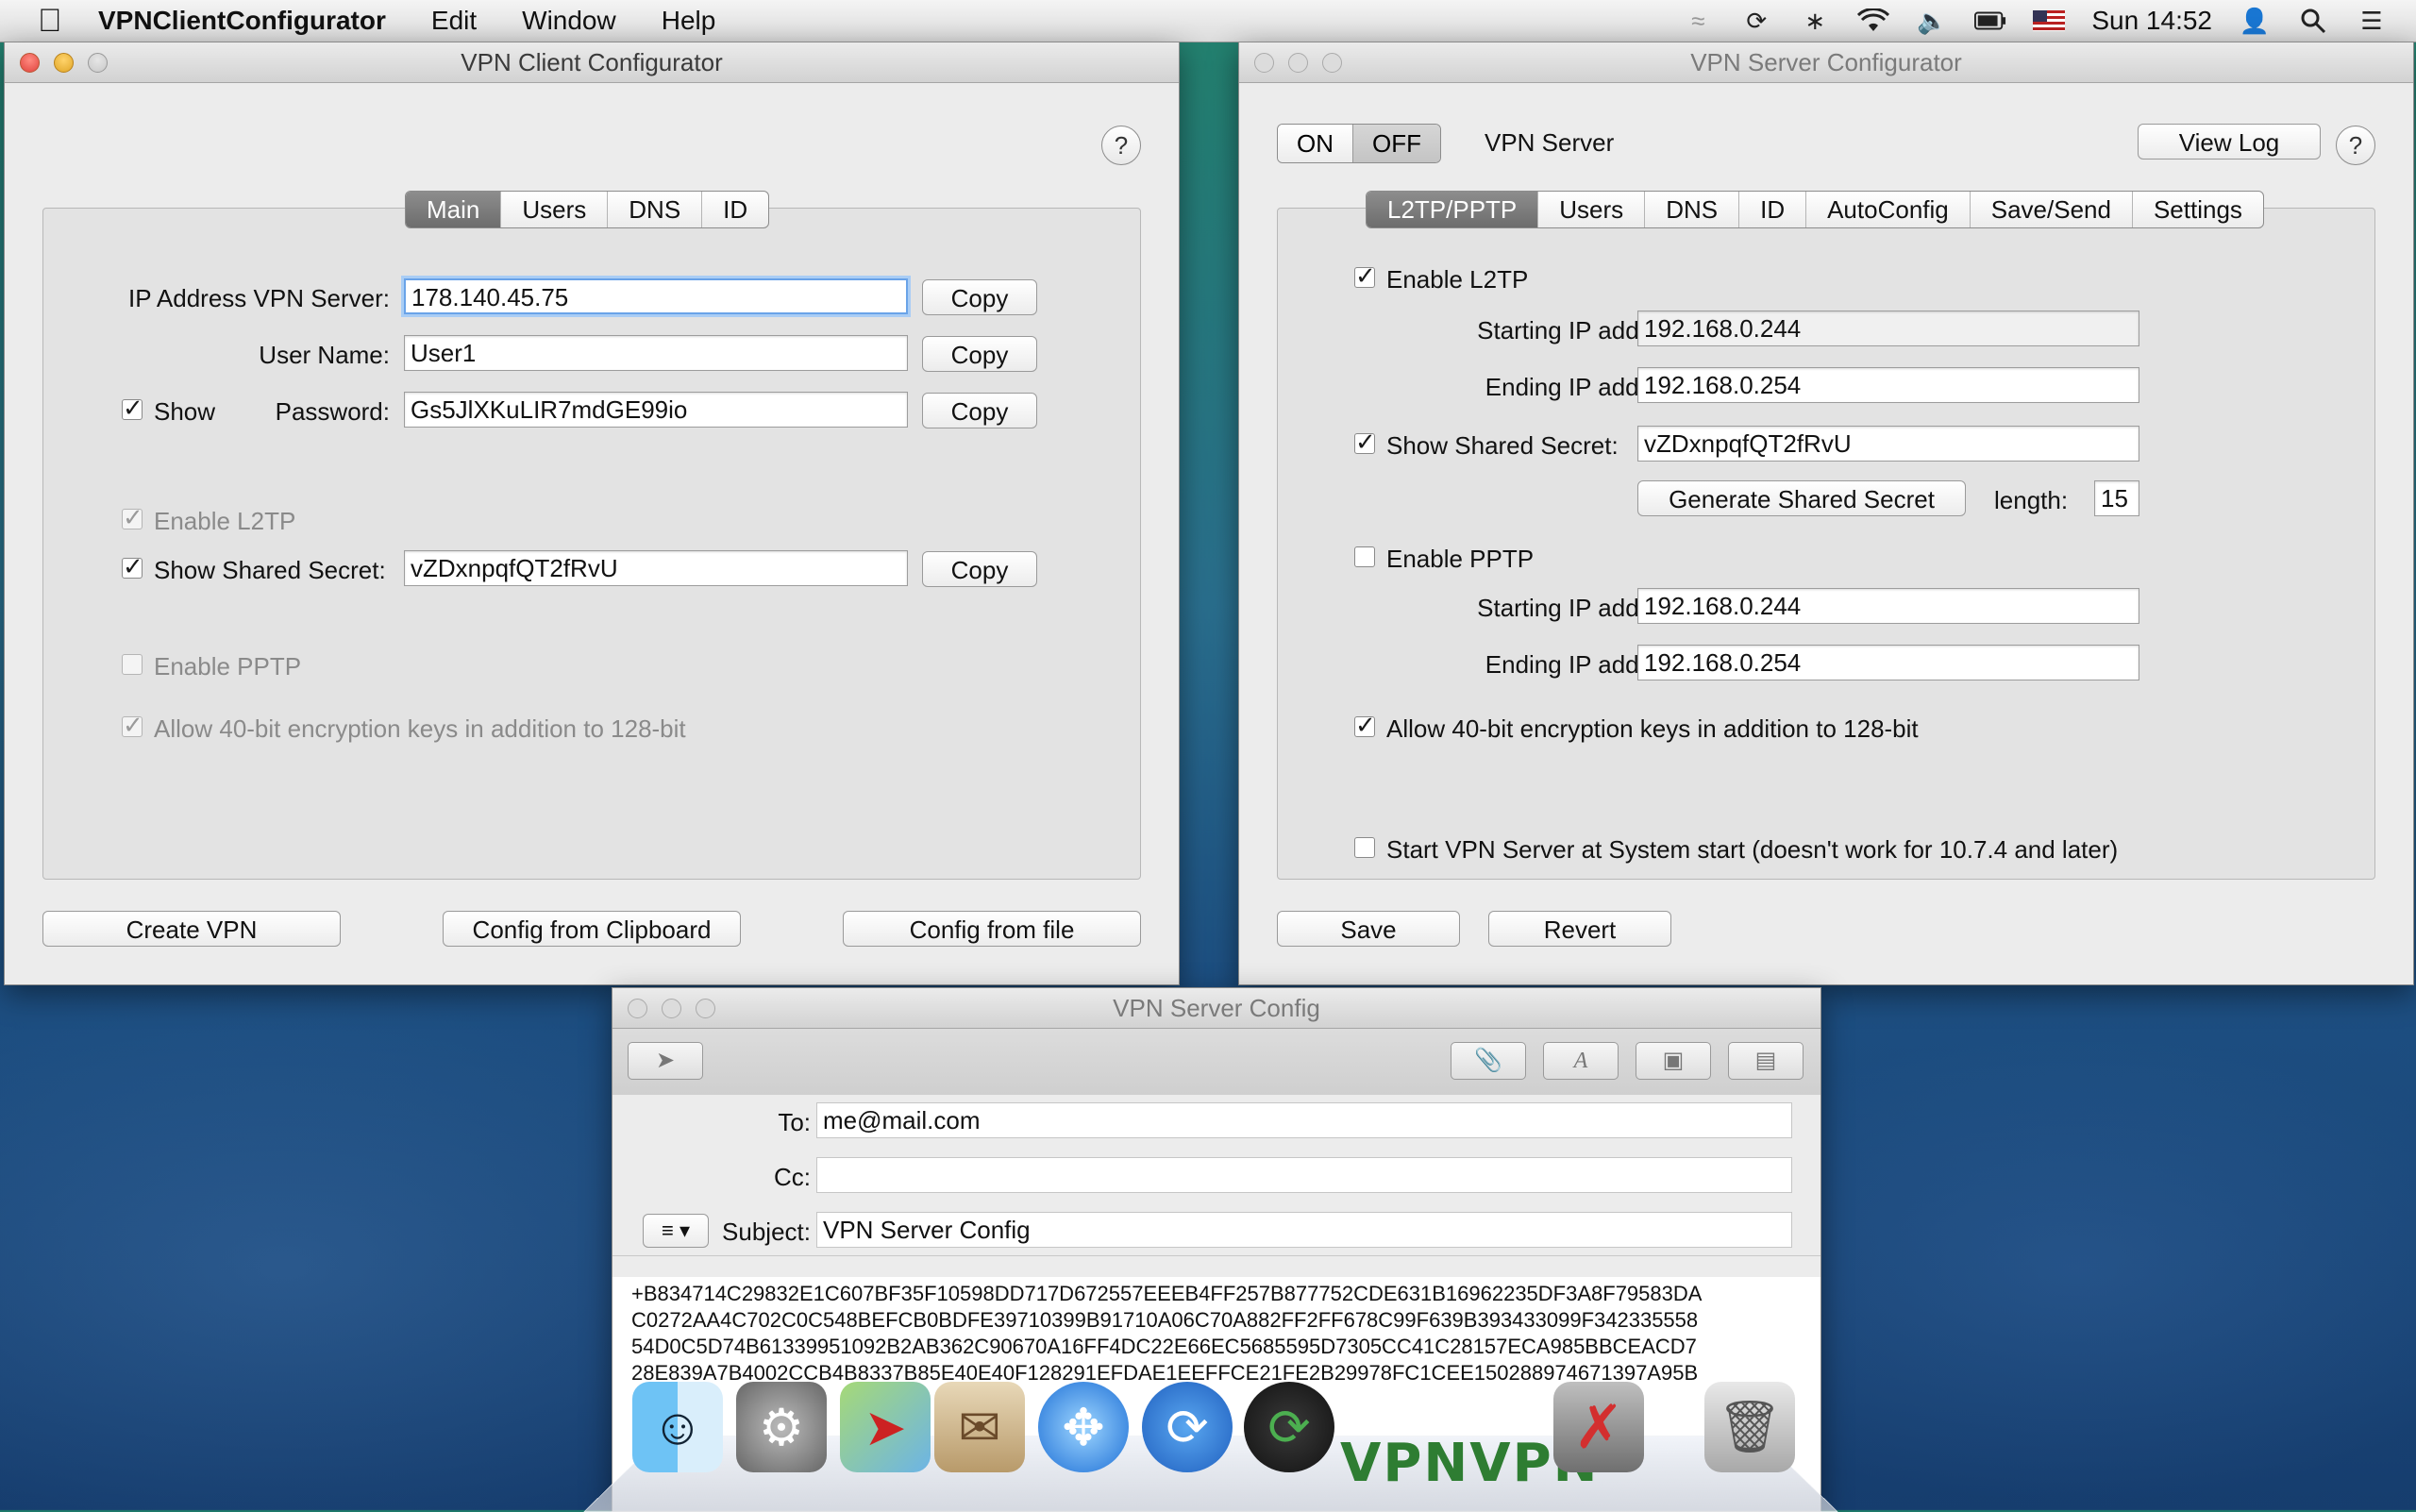 This screenshot has width=2416, height=1512. What do you see at coordinates (2198, 209) in the screenshot?
I see `tab-settings: Settings` at bounding box center [2198, 209].